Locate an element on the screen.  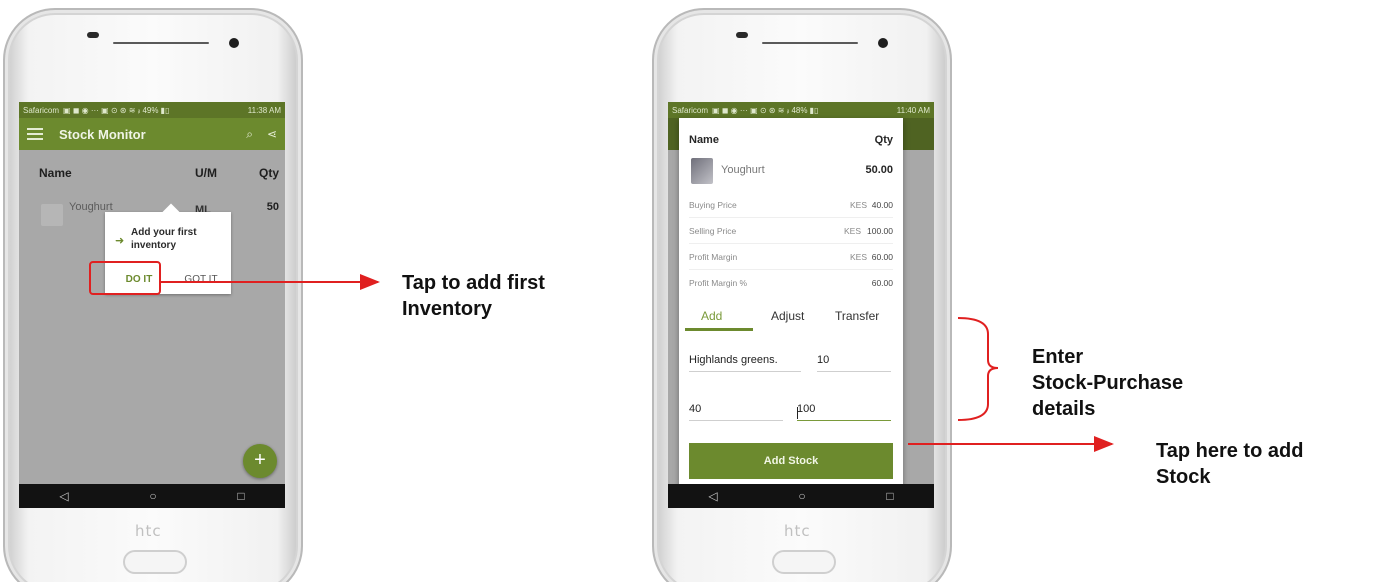
do-it-highlight is located at coordinates (125, 278).